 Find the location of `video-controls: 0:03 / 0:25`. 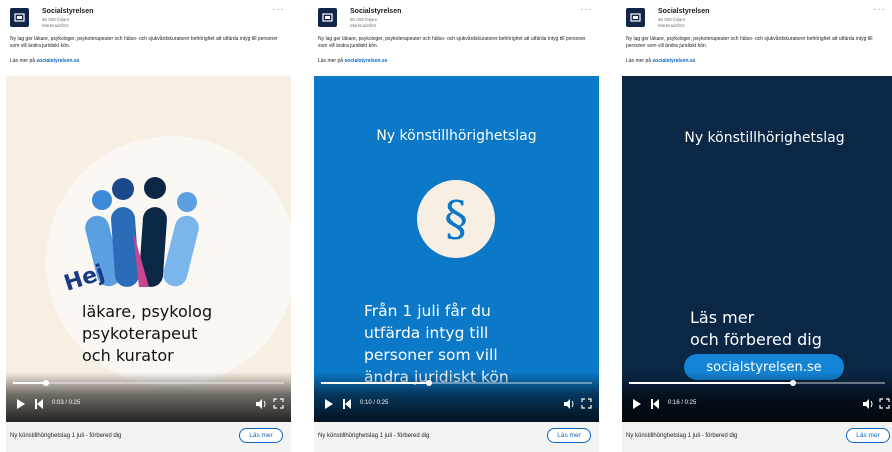

video-controls: 0:03 / 0:25 is located at coordinates (148, 397).